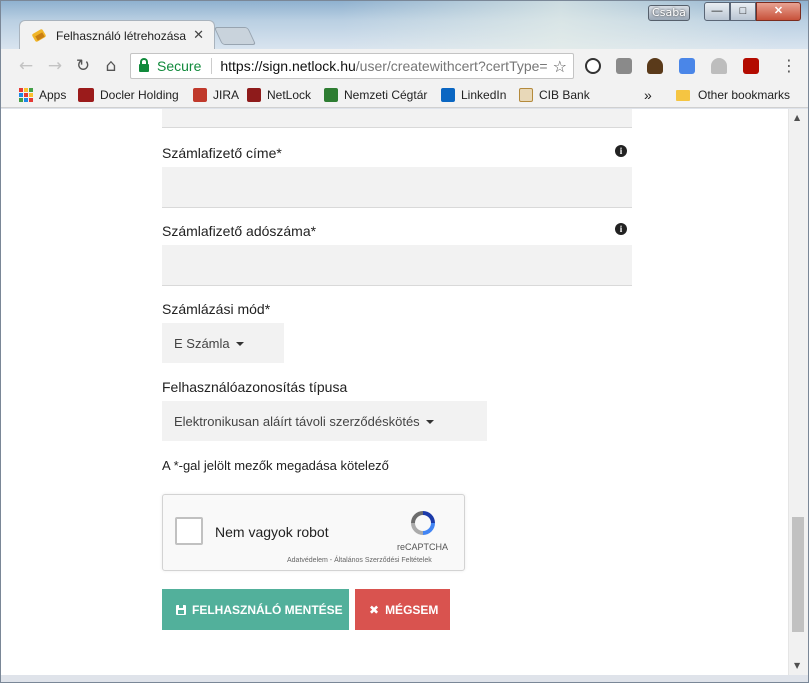 This screenshot has width=809, height=683. I want to click on google-translate-icon, so click(687, 66).